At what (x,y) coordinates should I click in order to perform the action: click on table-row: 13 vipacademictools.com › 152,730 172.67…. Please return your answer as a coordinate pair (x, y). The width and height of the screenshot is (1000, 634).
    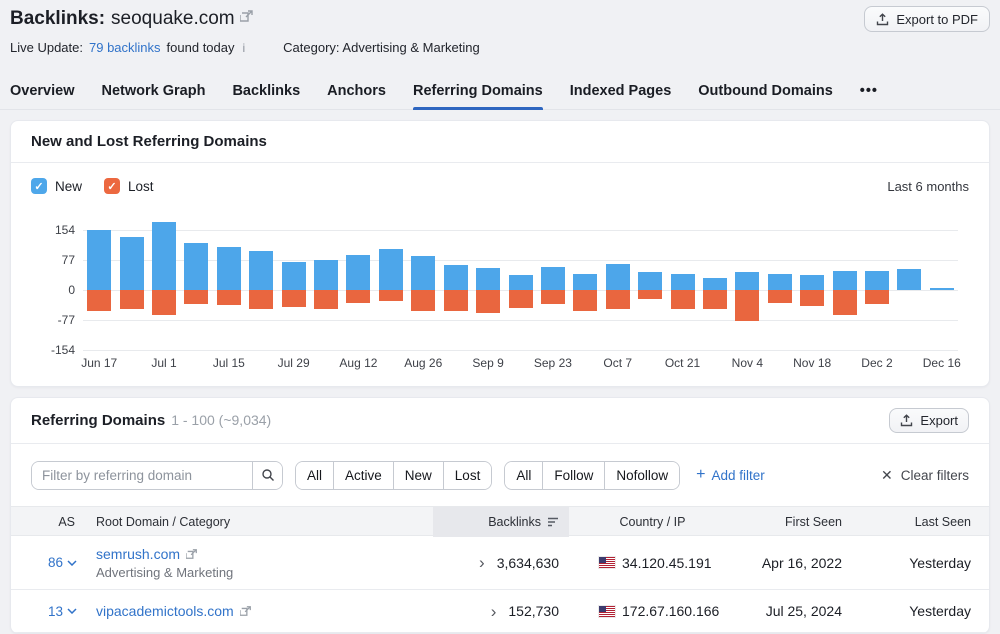
    Looking at the image, I should click on (500, 611).